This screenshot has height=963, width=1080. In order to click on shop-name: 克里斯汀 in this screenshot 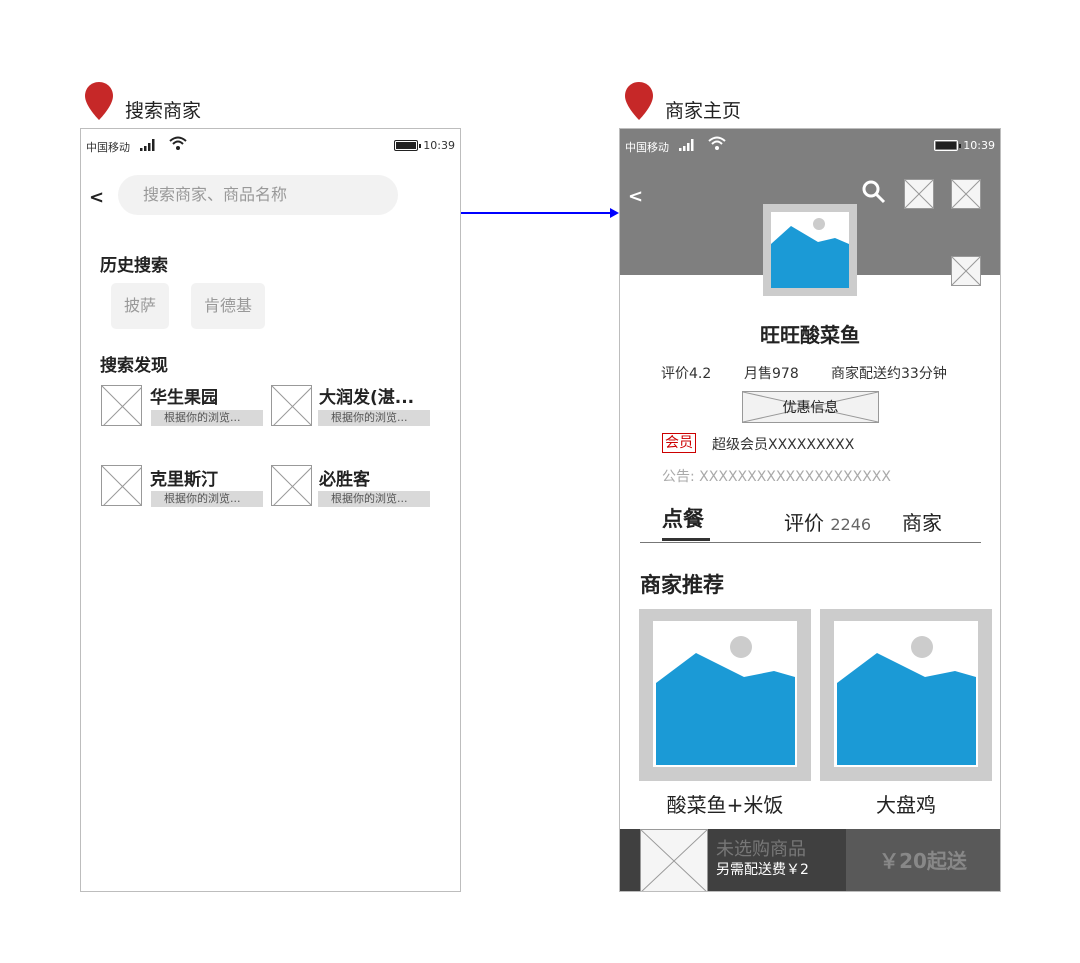, I will do `click(184, 477)`.